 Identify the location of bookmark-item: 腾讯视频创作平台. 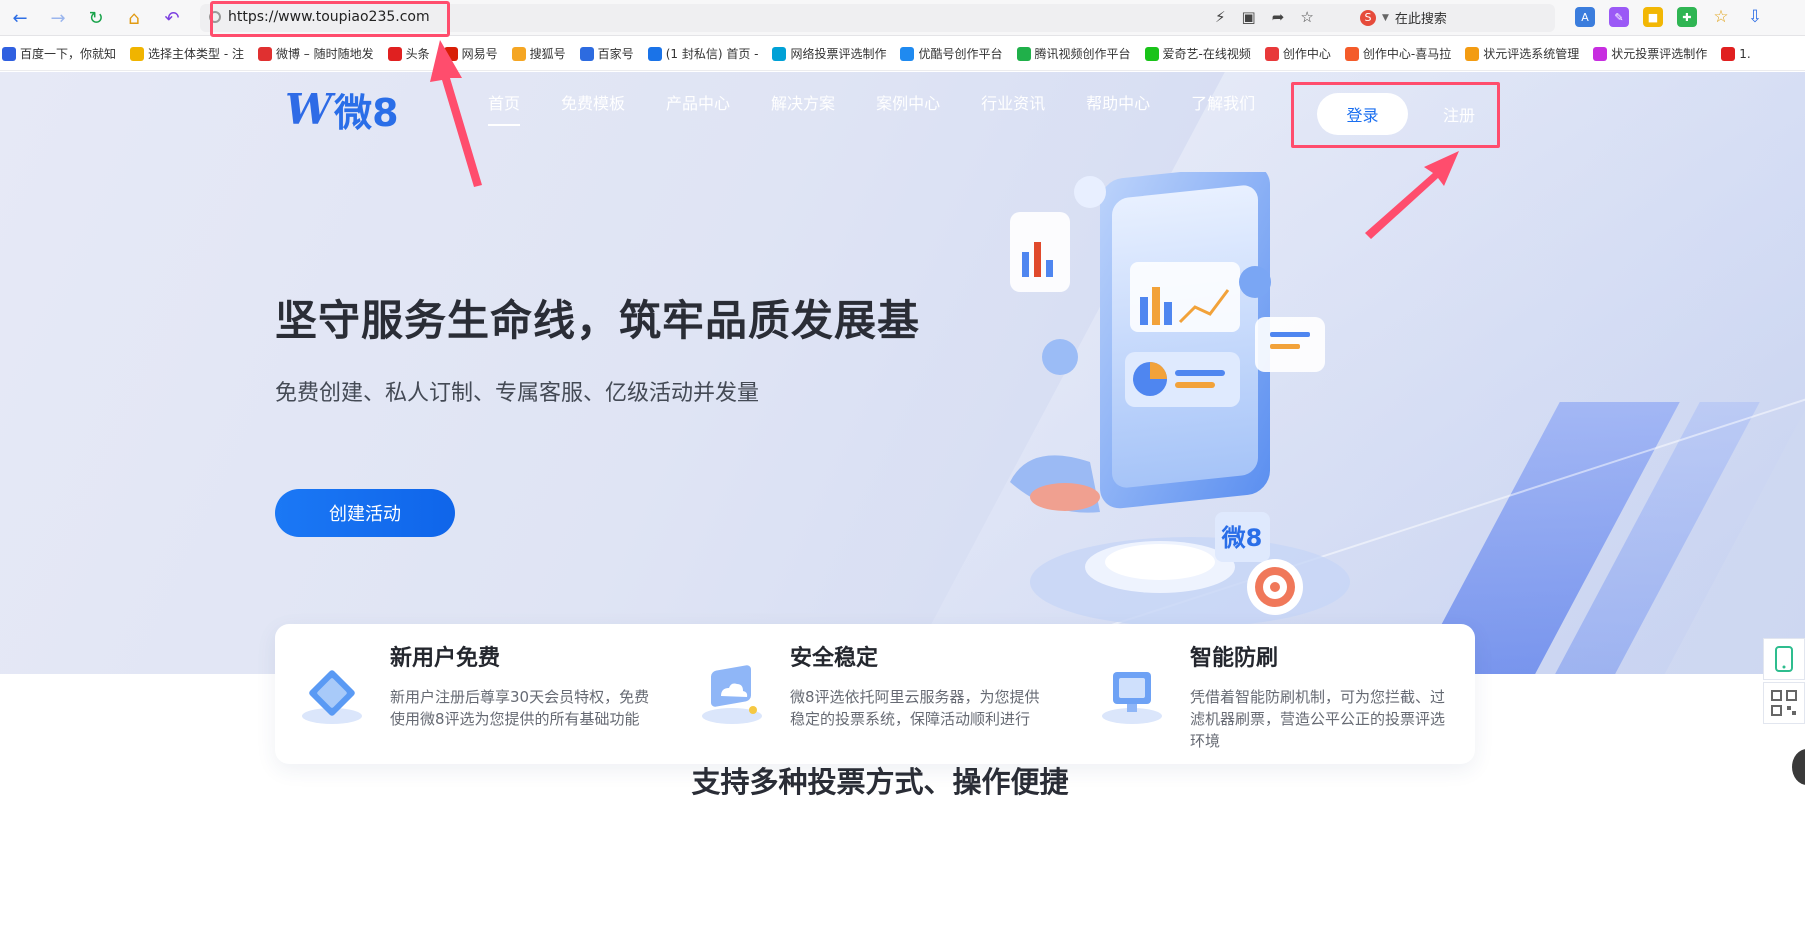
(1073, 53).